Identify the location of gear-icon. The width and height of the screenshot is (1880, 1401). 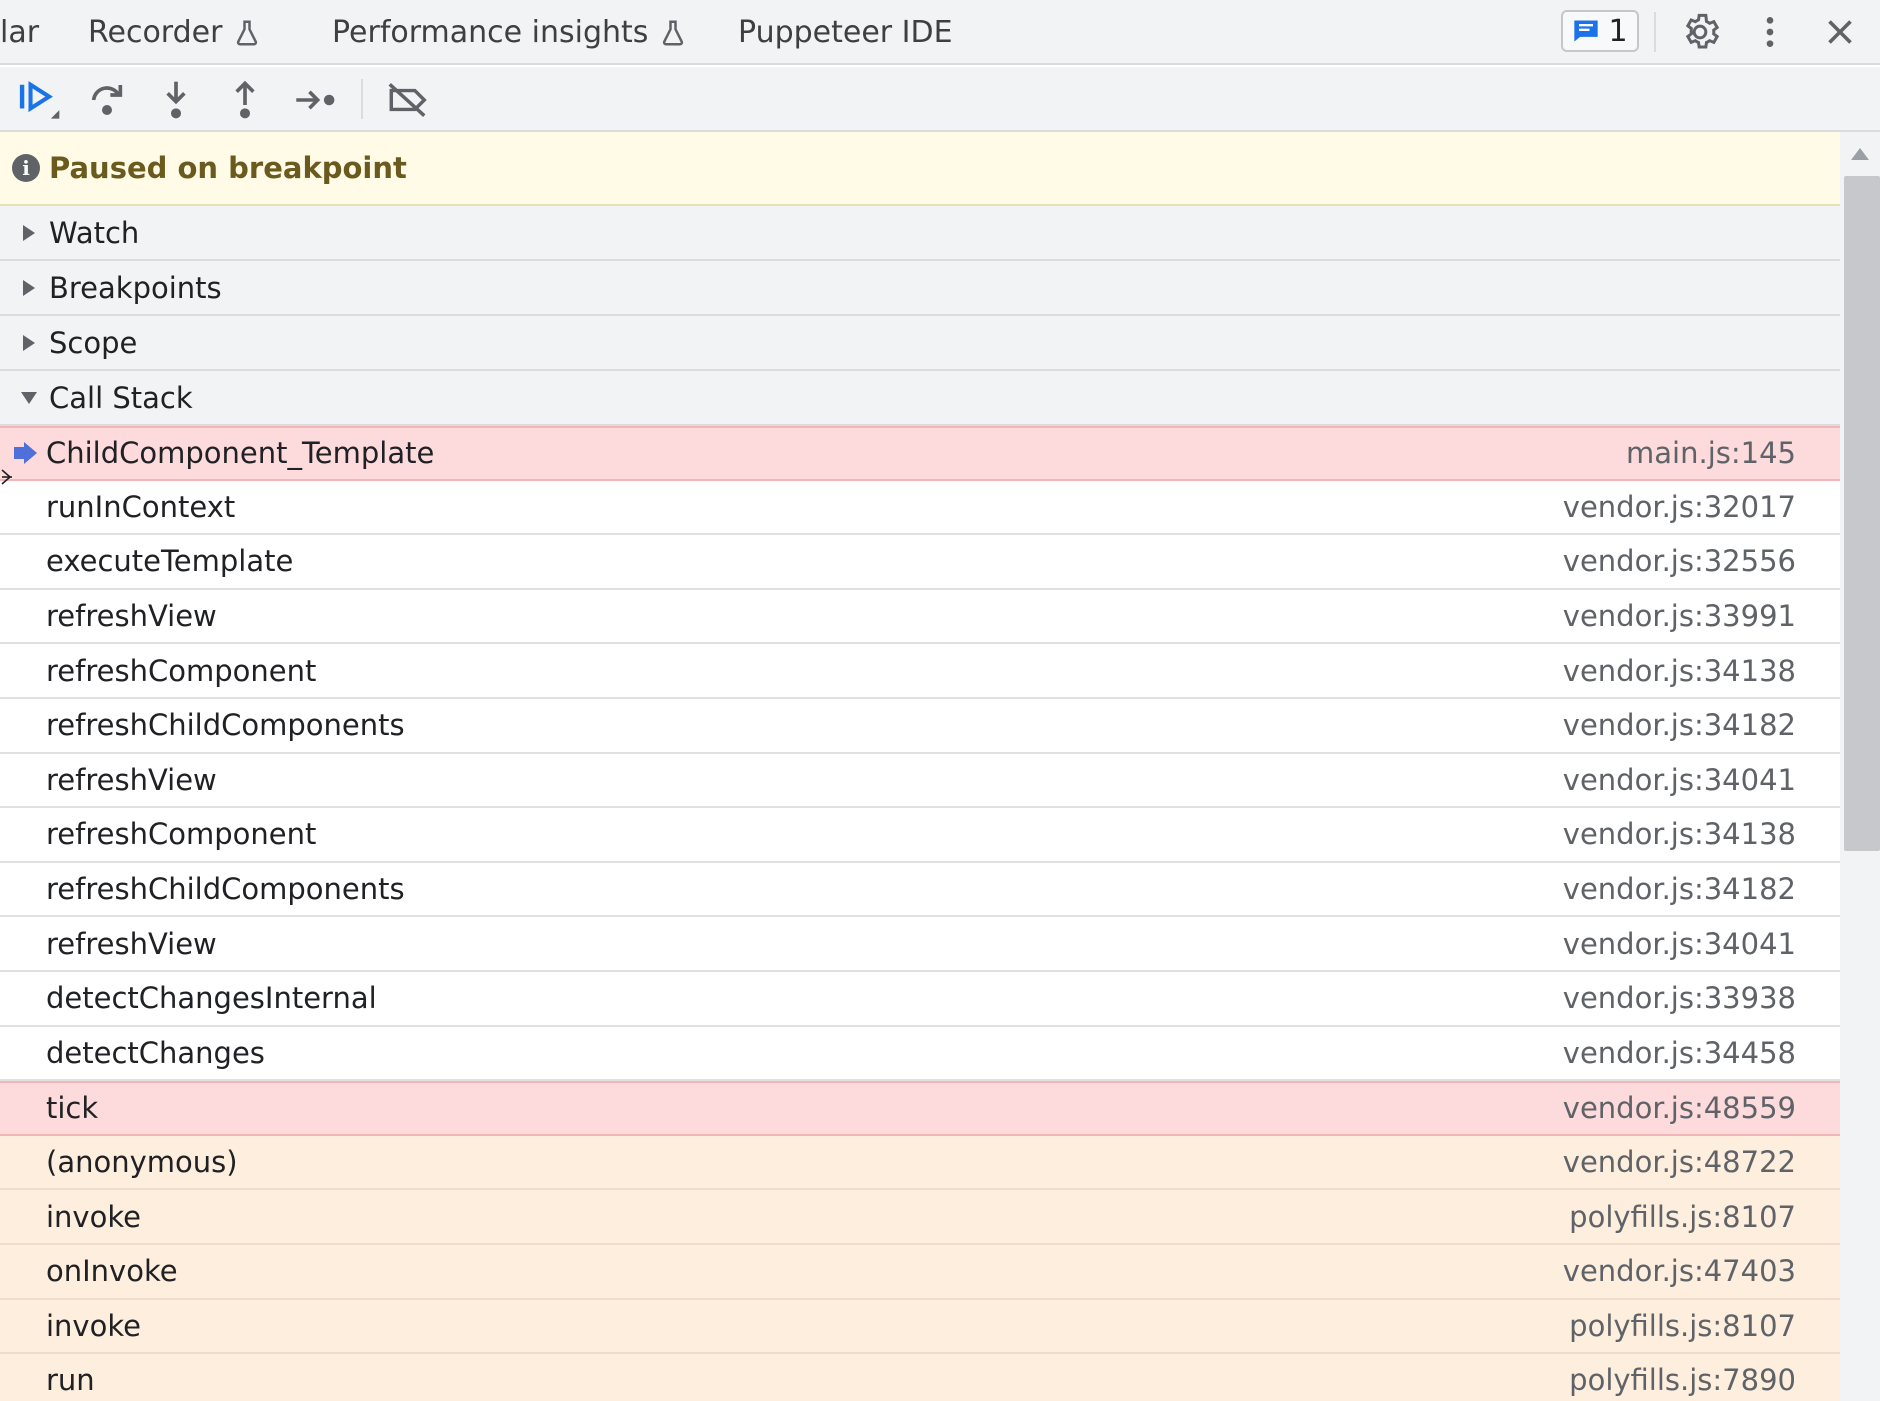
(1702, 31).